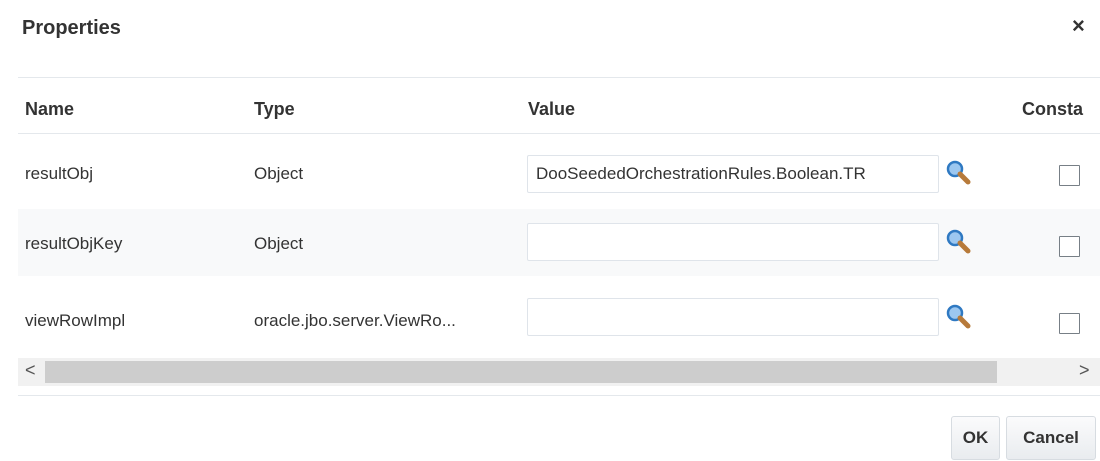 The width and height of the screenshot is (1100, 461). I want to click on column-header-name: Name, so click(50, 109).